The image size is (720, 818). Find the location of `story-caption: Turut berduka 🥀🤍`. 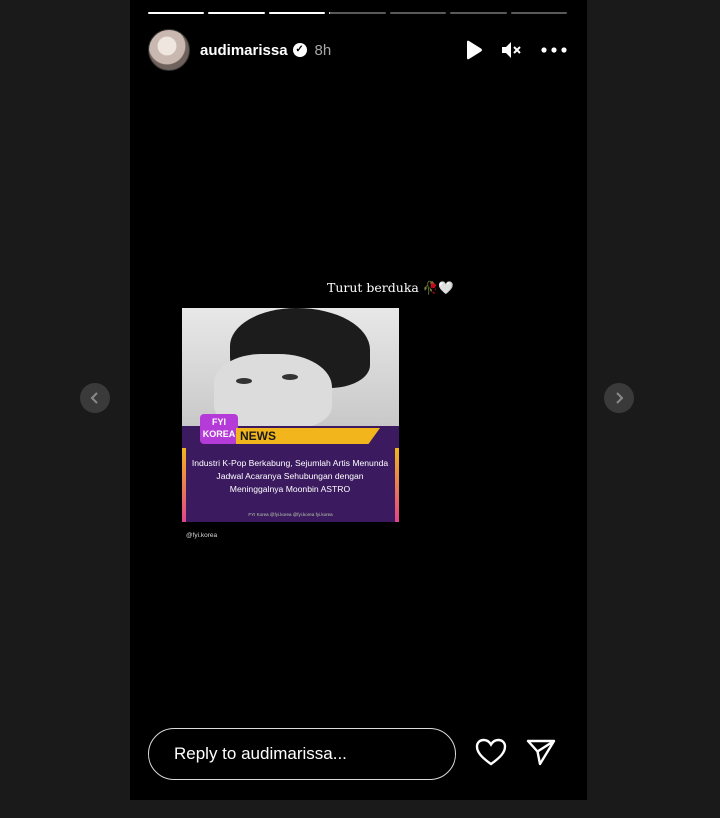

story-caption: Turut berduka 🥀🤍 is located at coordinates (390, 287).